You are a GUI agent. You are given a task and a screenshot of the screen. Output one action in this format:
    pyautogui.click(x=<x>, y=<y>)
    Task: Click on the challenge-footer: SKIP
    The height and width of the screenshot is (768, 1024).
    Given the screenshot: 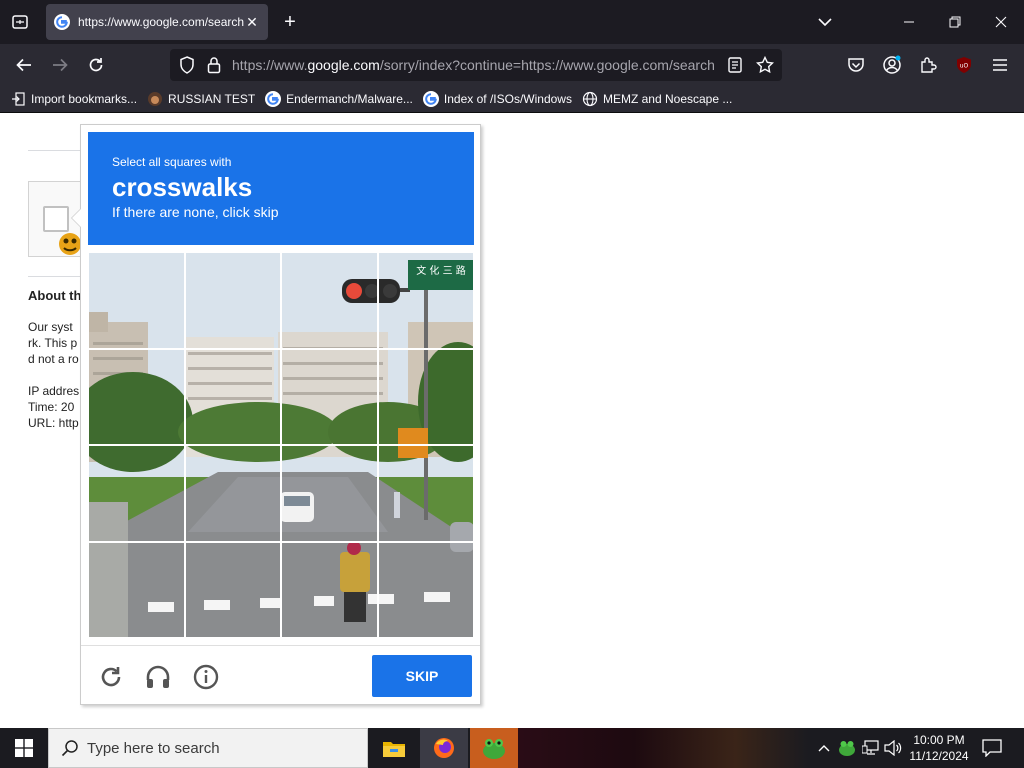 What is the action you would take?
    pyautogui.click(x=280, y=674)
    